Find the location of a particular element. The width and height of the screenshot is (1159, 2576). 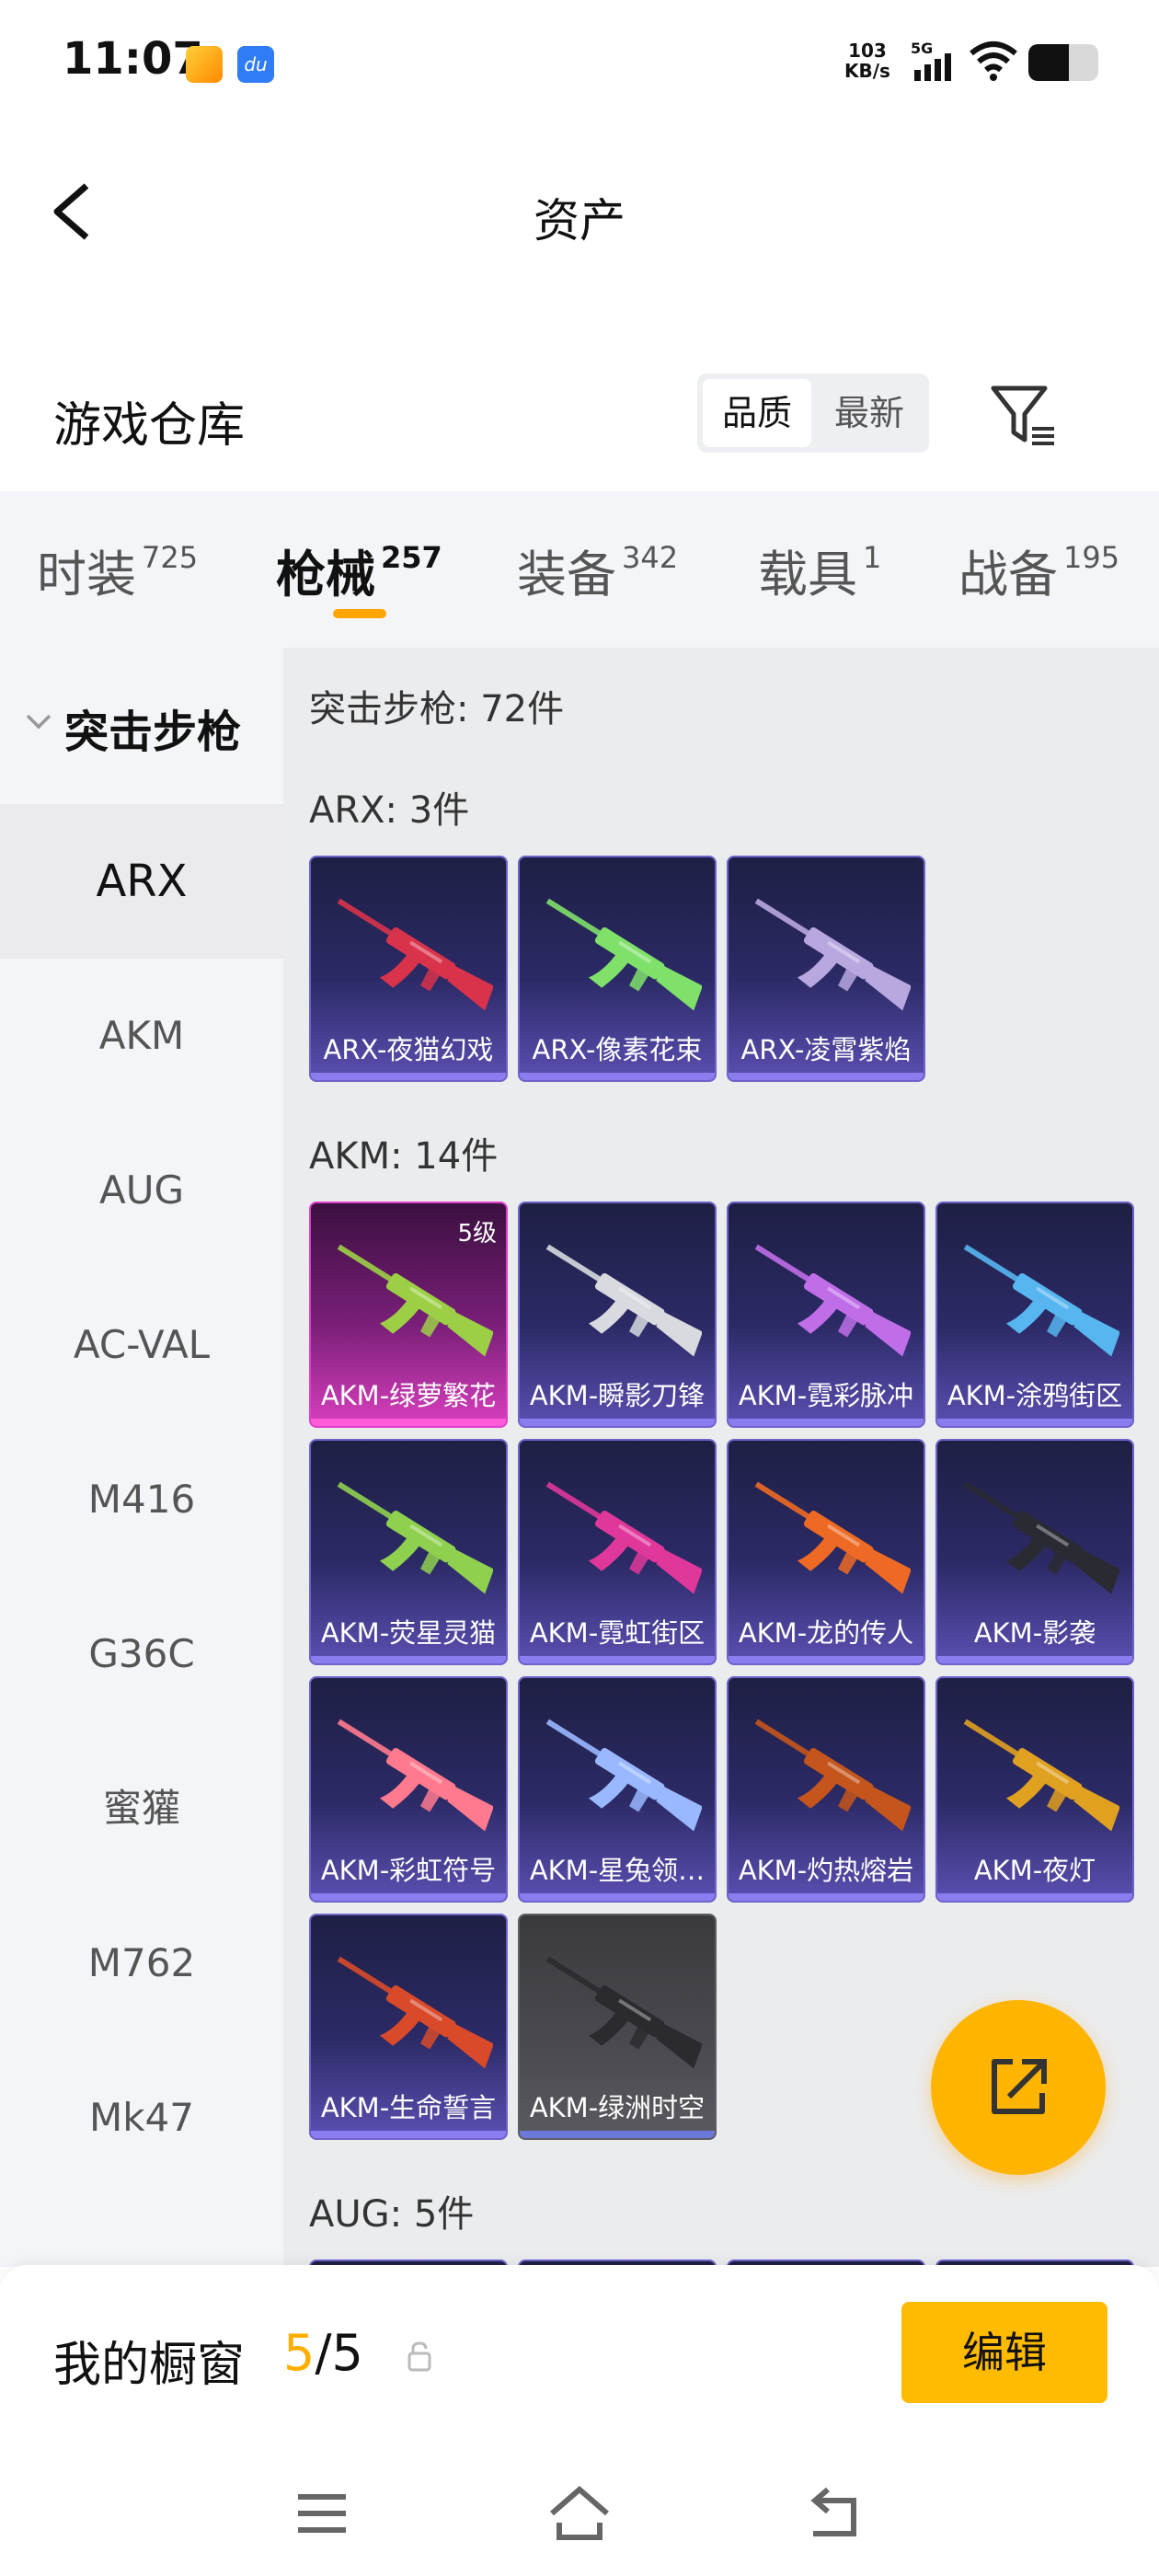

weapon-card: ARX-夜猫幻戏 is located at coordinates (408, 969).